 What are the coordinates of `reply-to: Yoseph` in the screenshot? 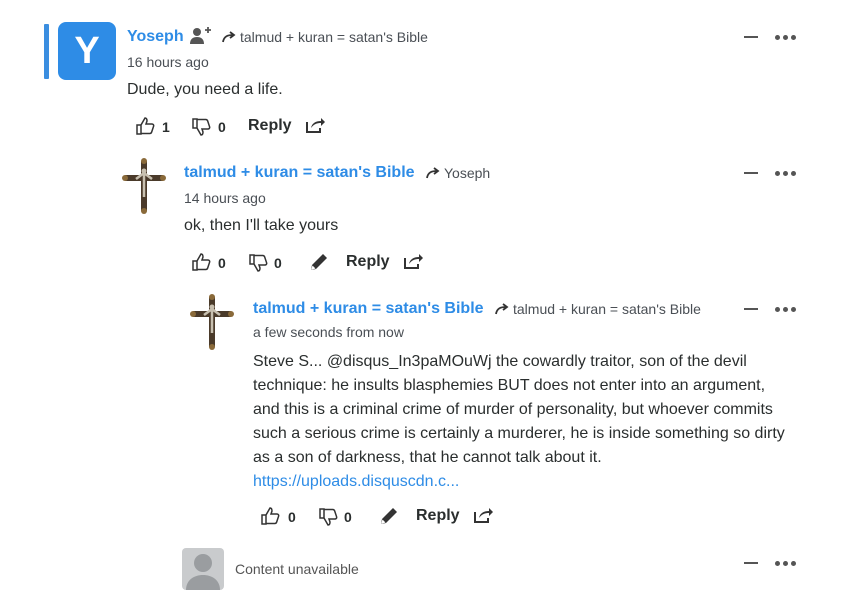 It's located at (458, 173).